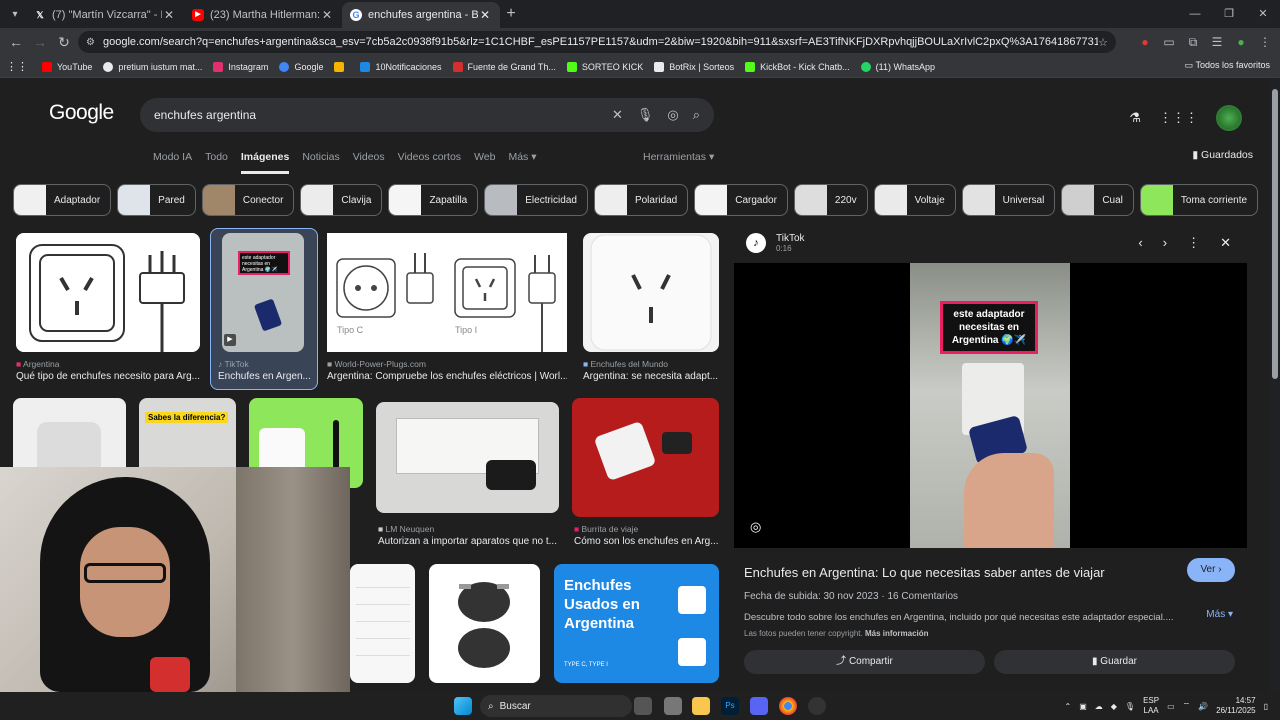 This screenshot has width=1280, height=720. Describe the element at coordinates (1193, 243) in the screenshot. I see `more-options-icon: ⋮` at that location.